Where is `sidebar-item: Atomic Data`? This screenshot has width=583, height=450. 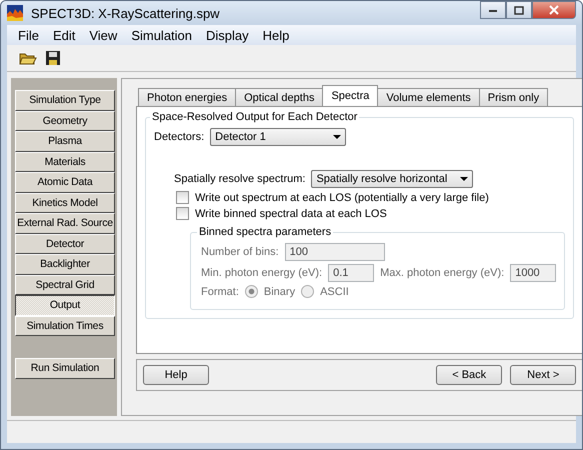
sidebar-item: Atomic Data is located at coordinates (65, 182).